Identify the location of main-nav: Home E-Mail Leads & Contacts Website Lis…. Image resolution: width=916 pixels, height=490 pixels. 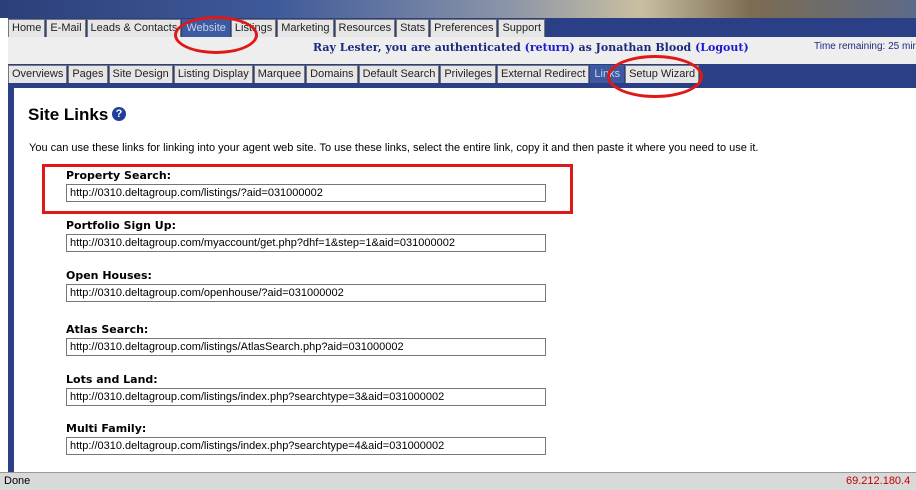
(462, 27).